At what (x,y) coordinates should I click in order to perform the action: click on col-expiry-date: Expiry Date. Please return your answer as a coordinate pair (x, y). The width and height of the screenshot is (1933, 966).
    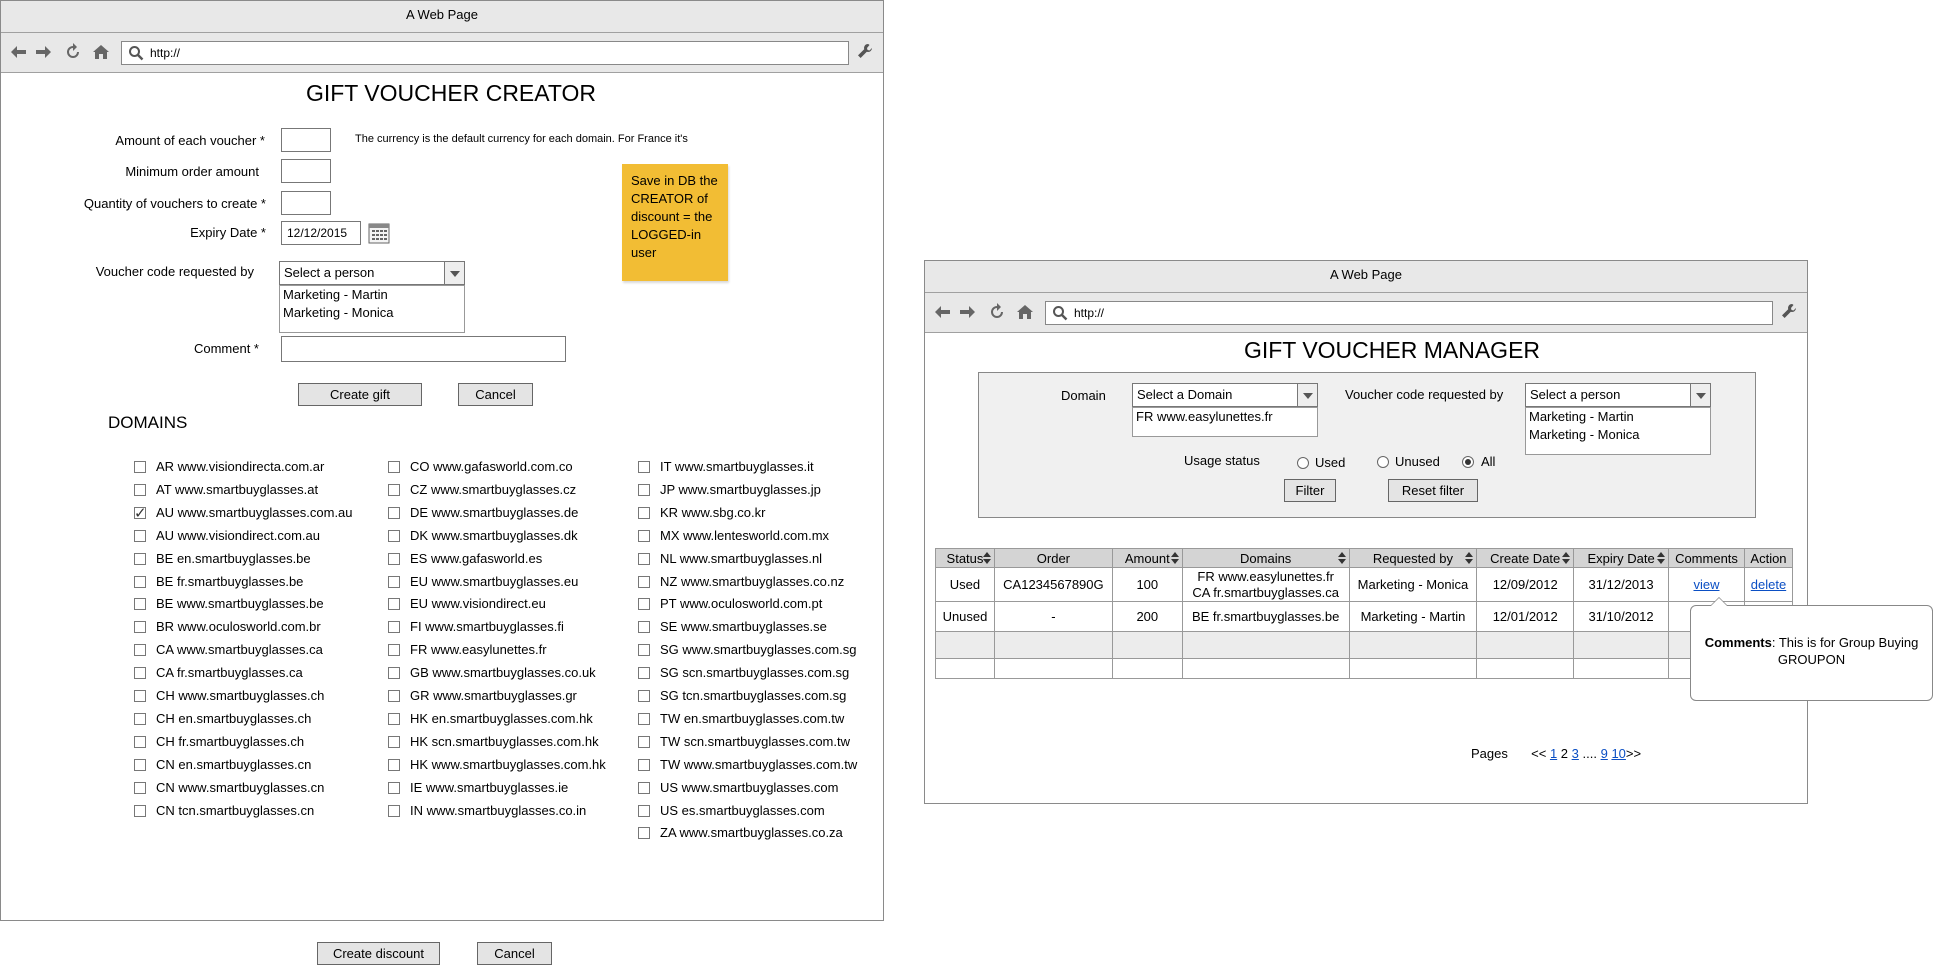
    Looking at the image, I should click on (1621, 558).